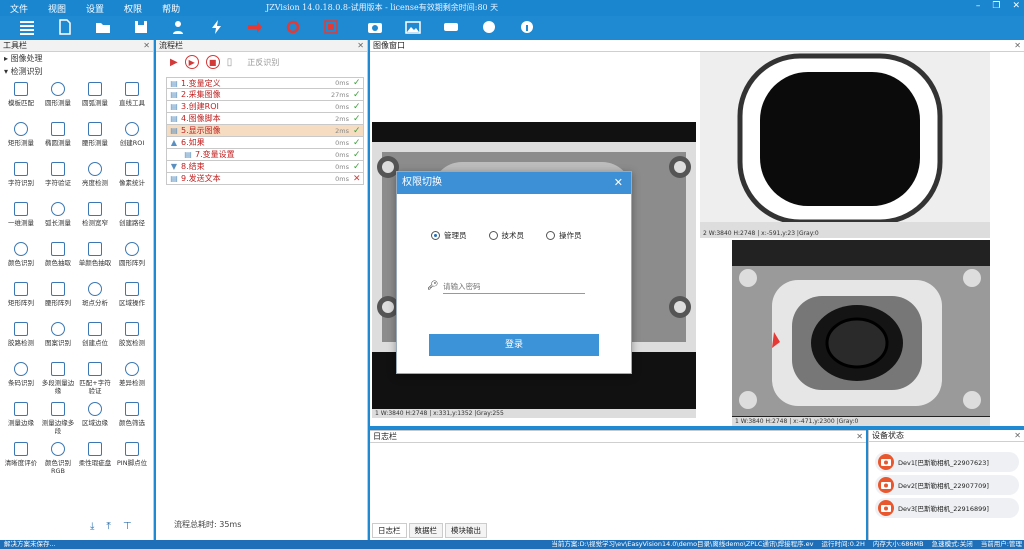 This screenshot has height=549, width=1024. Describe the element at coordinates (58, 380) in the screenshot. I see `tool-item: 多段测量边缘` at that location.